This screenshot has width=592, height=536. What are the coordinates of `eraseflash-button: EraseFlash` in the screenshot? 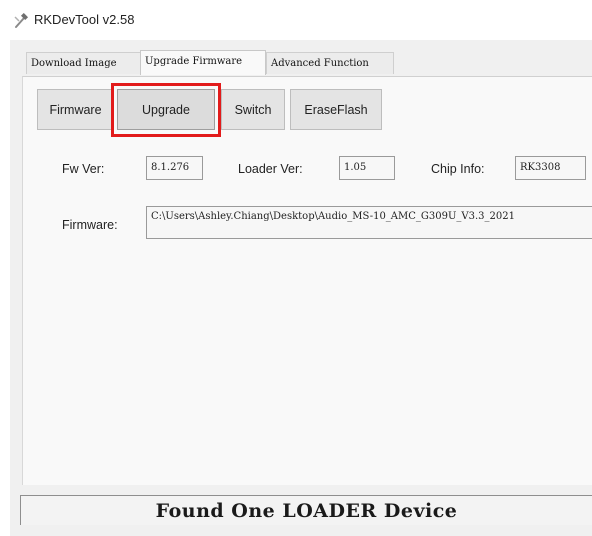 It's located at (336, 109).